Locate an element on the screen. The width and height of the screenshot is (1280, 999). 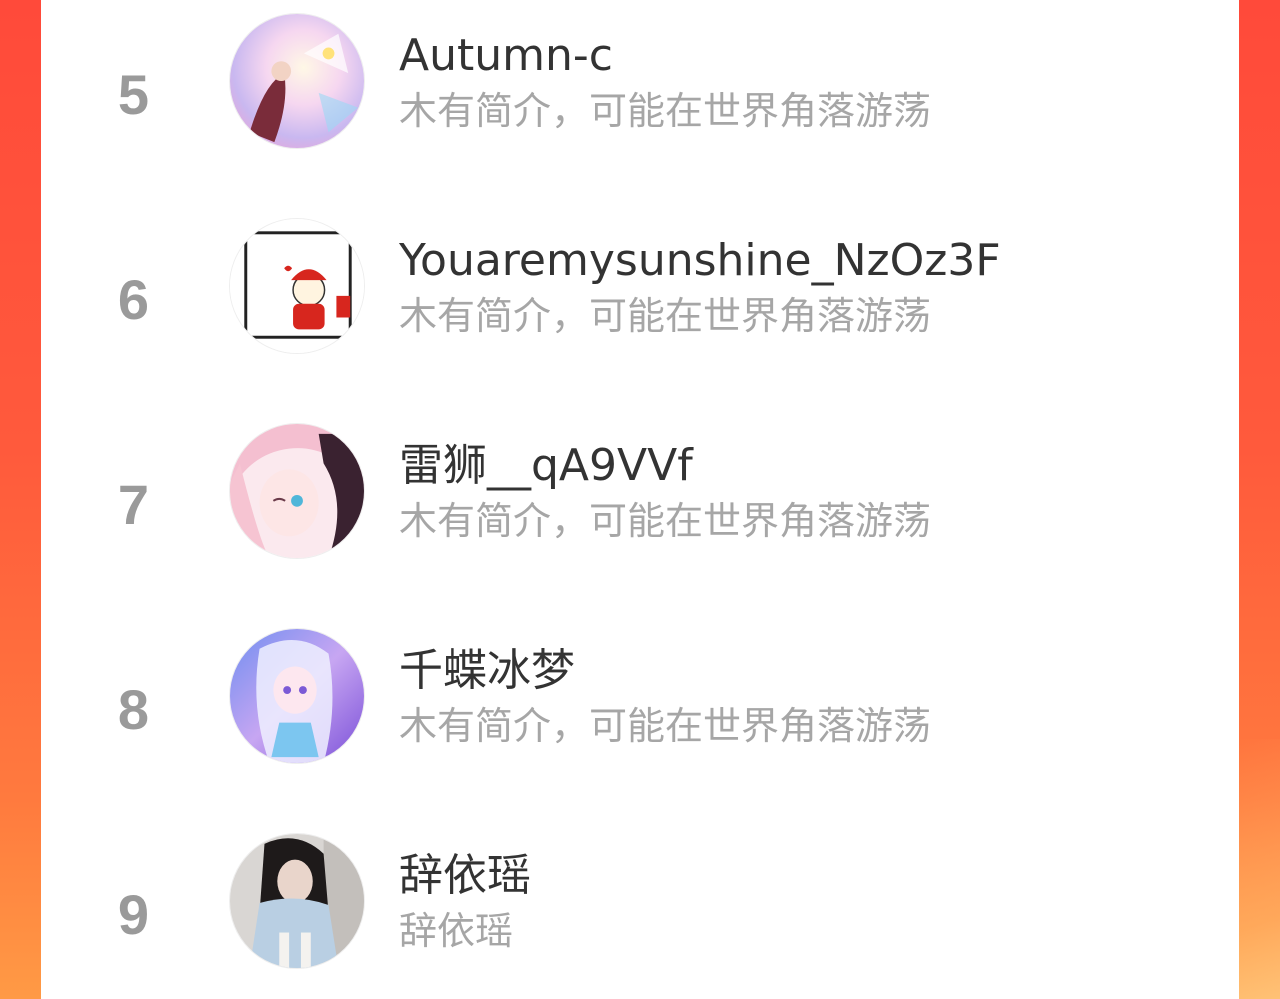
user-name: Youaremysunshine_NzOz3F is located at coordinates (700, 261).